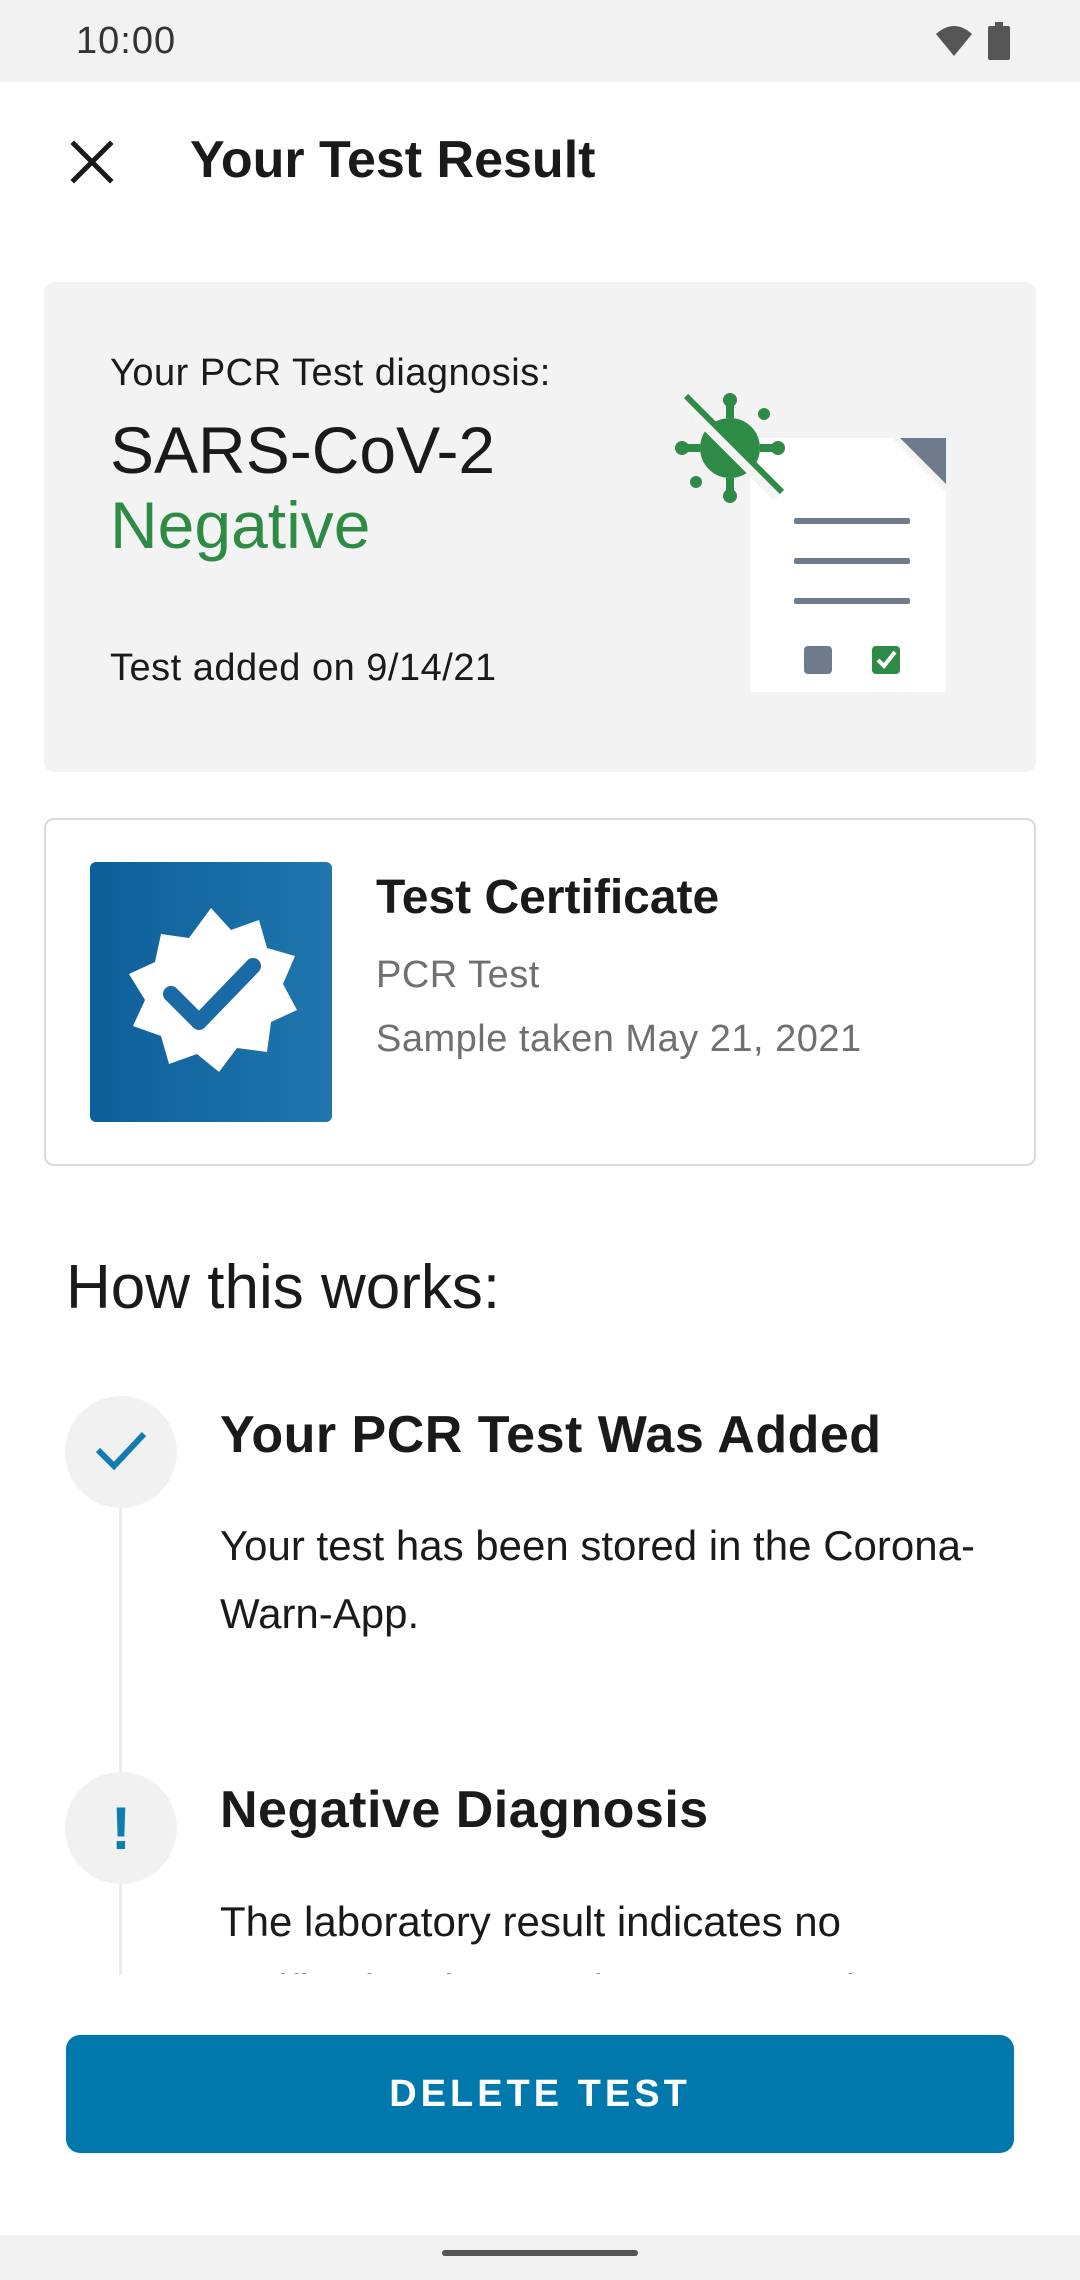 This screenshot has width=1080, height=2280. Describe the element at coordinates (540, 2257) in the screenshot. I see `navigation-bar` at that location.